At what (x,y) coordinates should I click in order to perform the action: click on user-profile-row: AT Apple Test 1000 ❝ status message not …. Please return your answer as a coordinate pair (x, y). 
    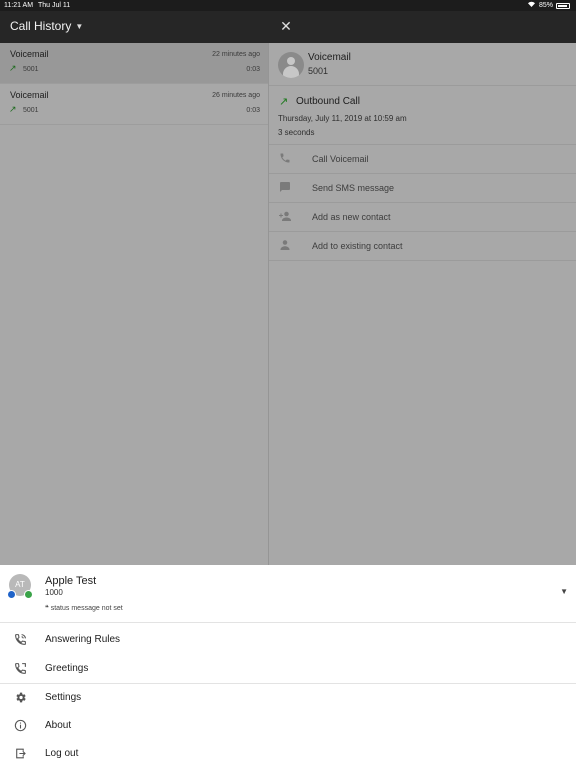
    Looking at the image, I should click on (288, 594).